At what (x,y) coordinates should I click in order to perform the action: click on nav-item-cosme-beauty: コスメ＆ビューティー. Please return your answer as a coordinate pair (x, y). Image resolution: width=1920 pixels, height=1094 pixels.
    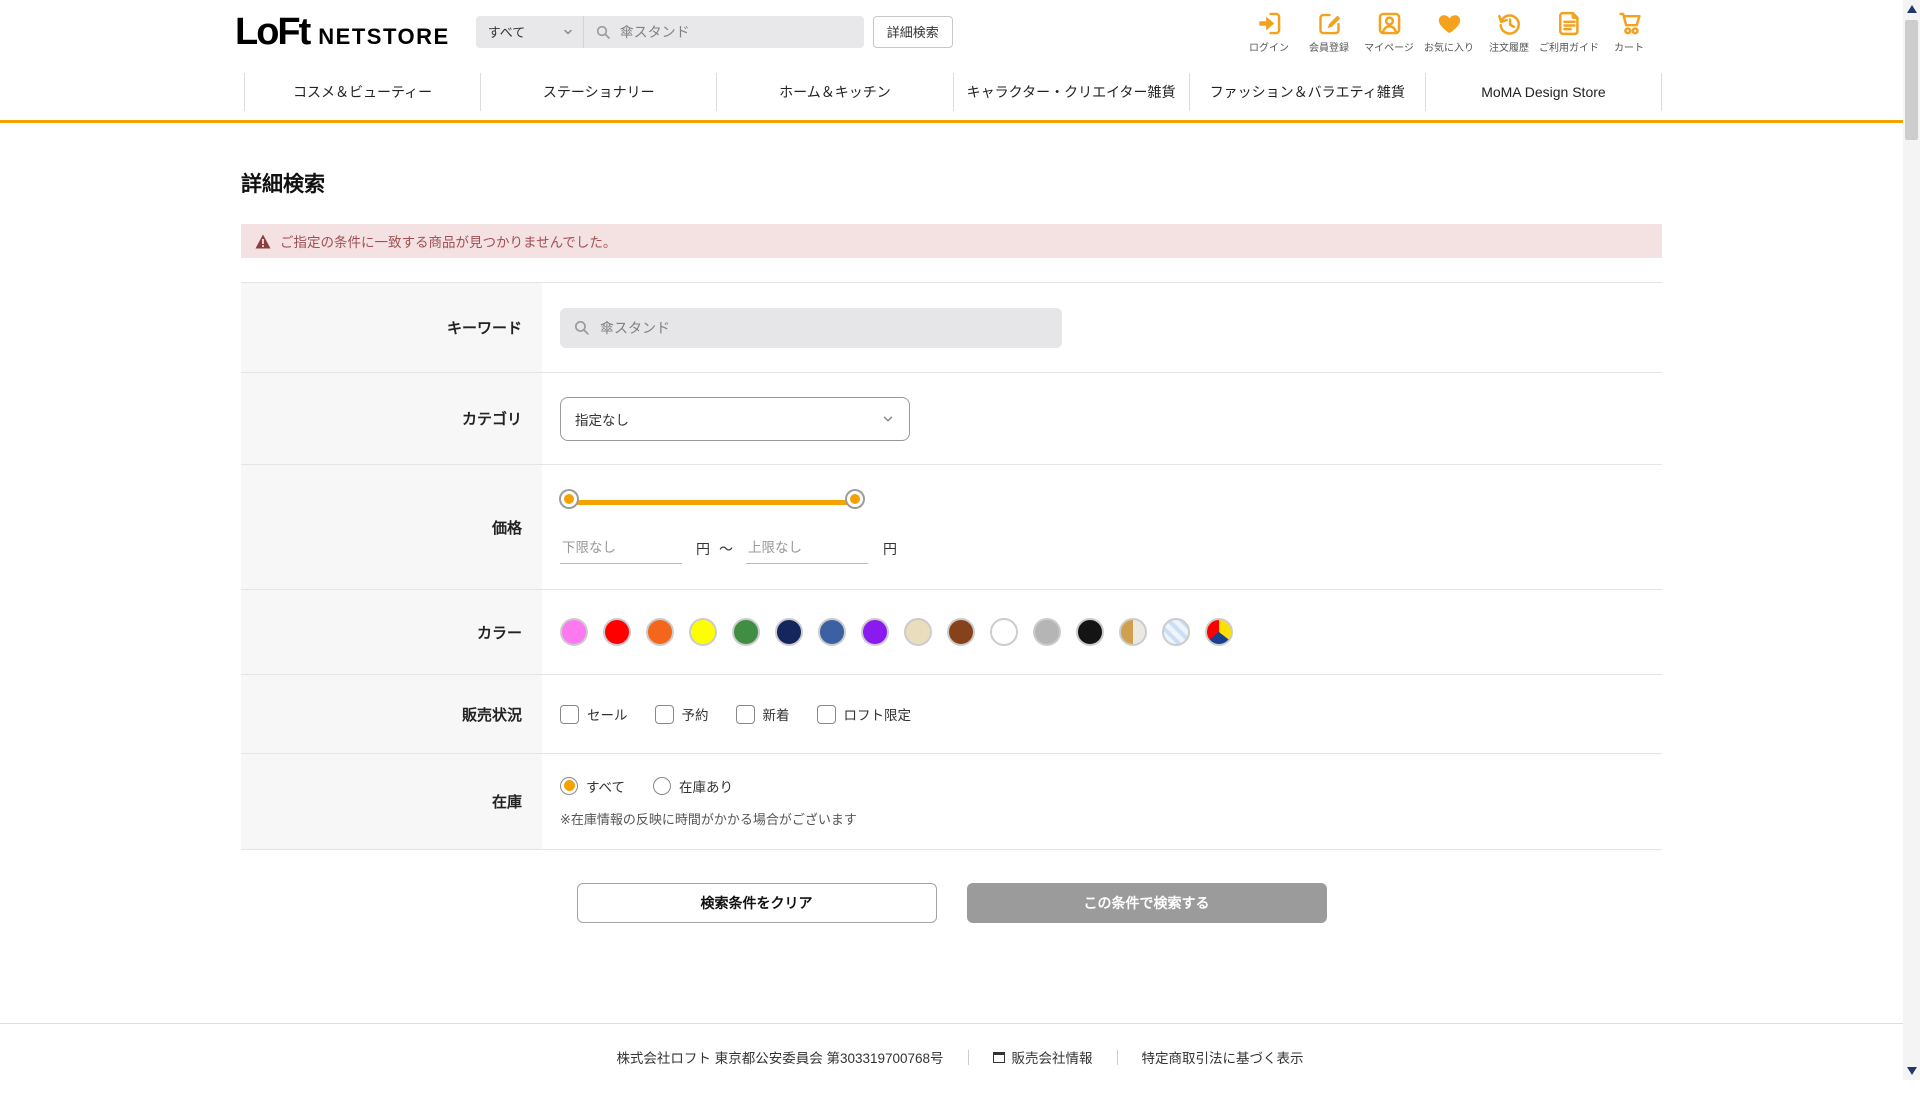
    Looking at the image, I should click on (362, 91).